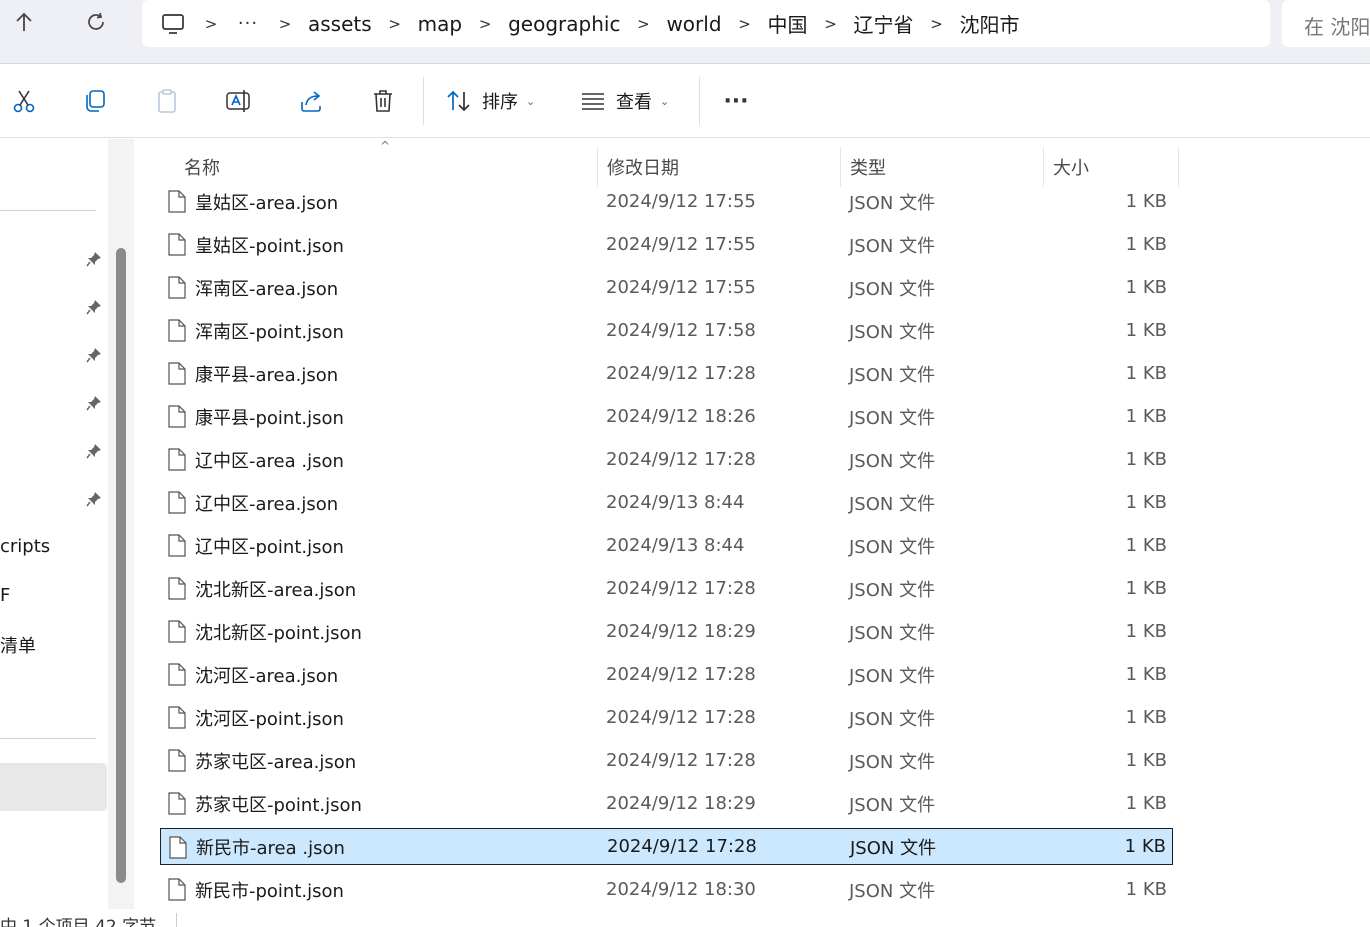 The width and height of the screenshot is (1370, 927). Describe the element at coordinates (239, 101) in the screenshot. I see `rename-button` at that location.